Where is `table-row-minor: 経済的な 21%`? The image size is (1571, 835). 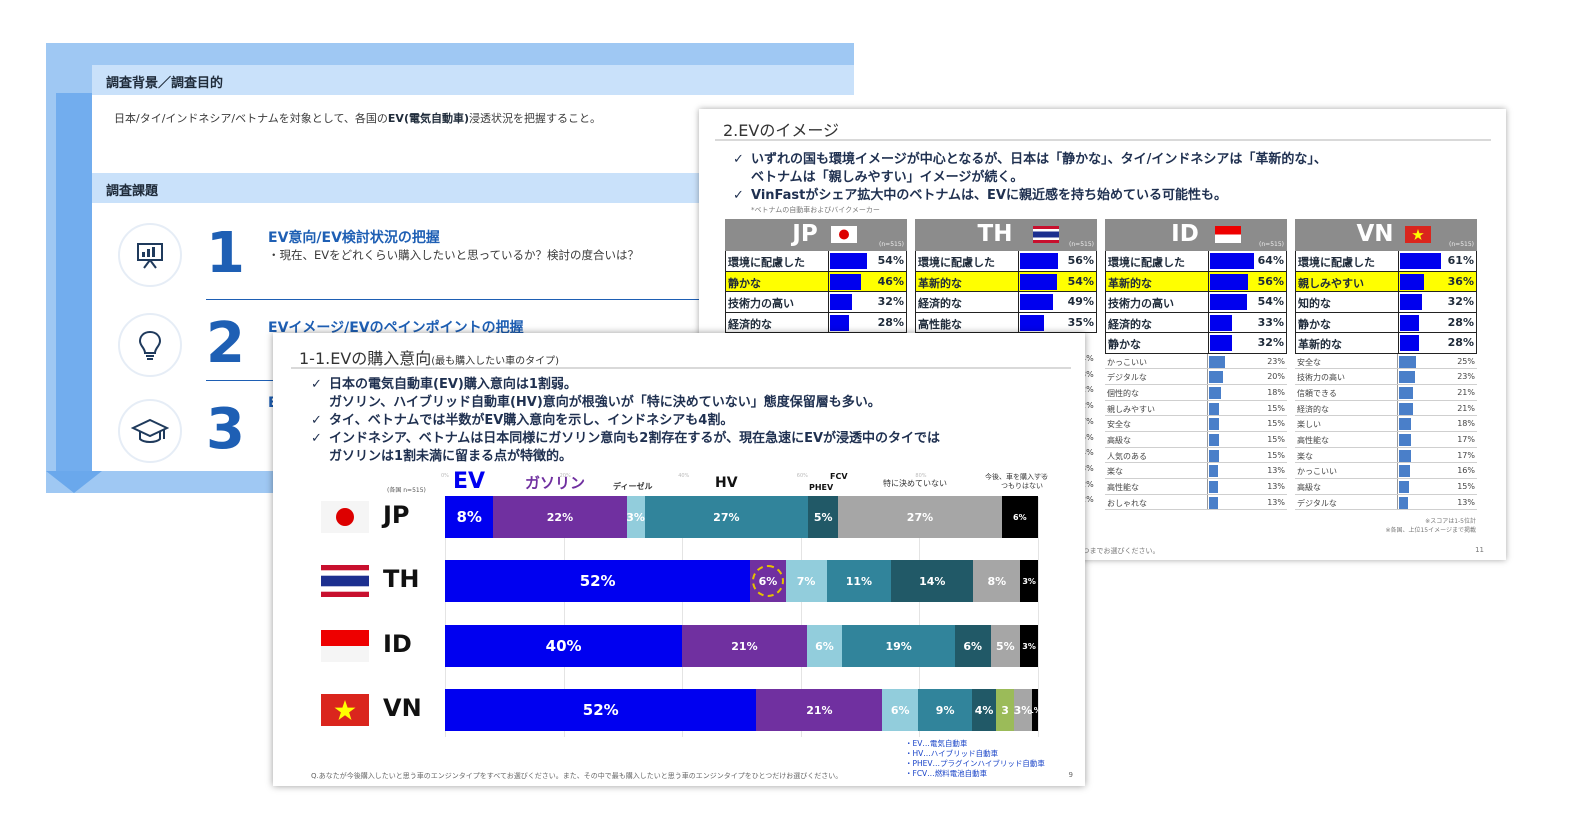
table-row-minor: 経済的な 21% is located at coordinates (1386, 408).